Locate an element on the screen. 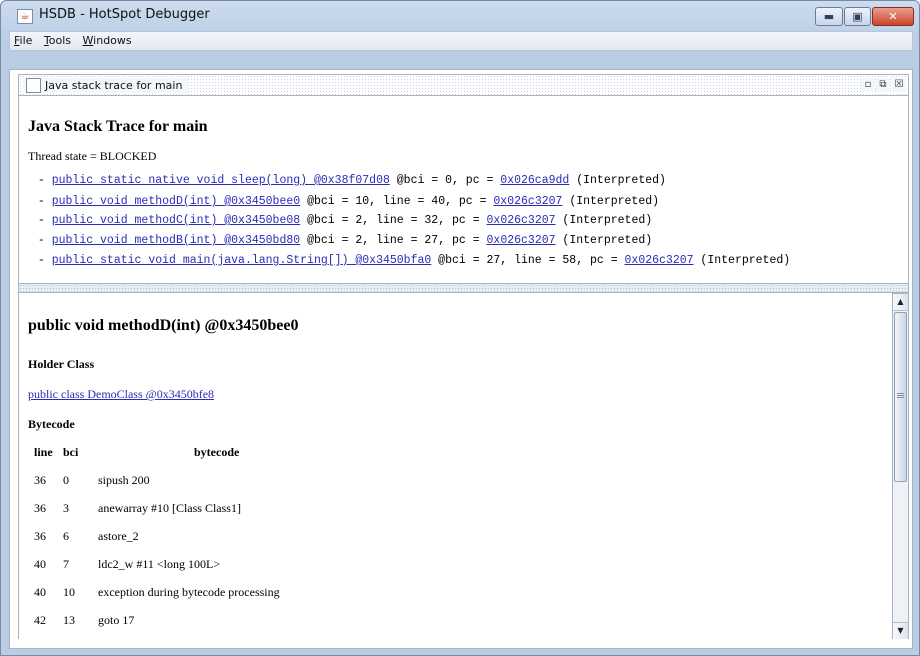 This screenshot has width=920, height=656. method-title: public void methodD(int) @0x3450bee0 is located at coordinates (163, 325).